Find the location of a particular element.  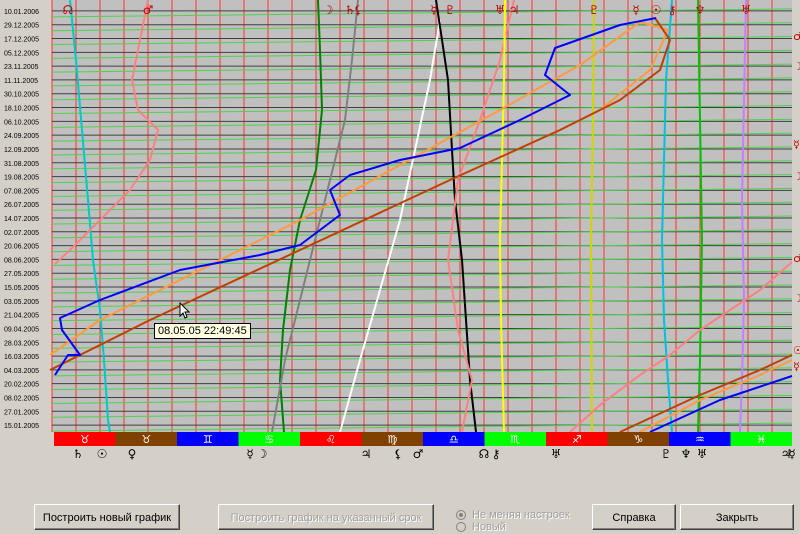

zodiac-glyph: ♌ is located at coordinates (331, 439).